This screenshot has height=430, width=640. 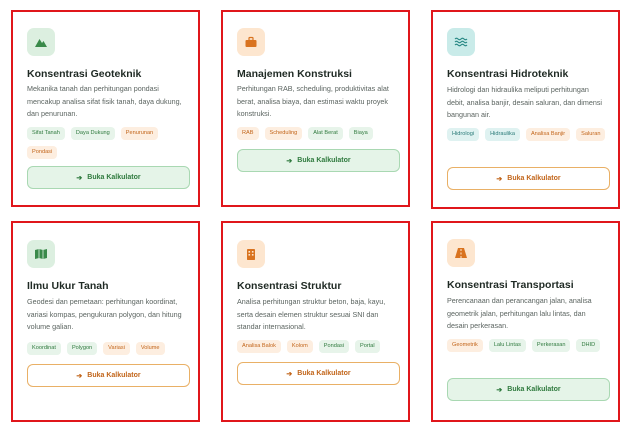 What do you see at coordinates (84, 74) in the screenshot?
I see `card-title: Konsentrasi Geoteknik` at bounding box center [84, 74].